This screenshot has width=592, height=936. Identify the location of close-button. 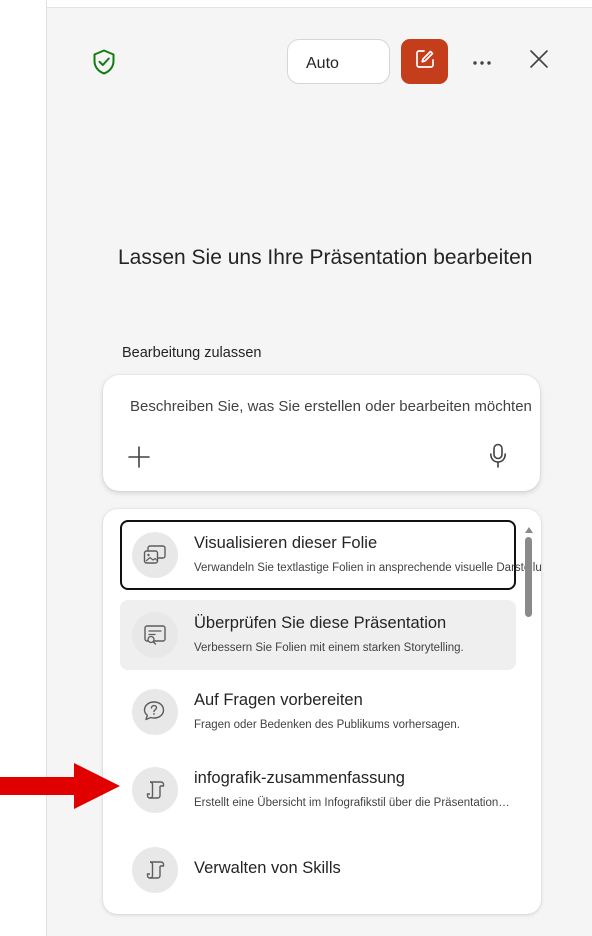
(539, 61).